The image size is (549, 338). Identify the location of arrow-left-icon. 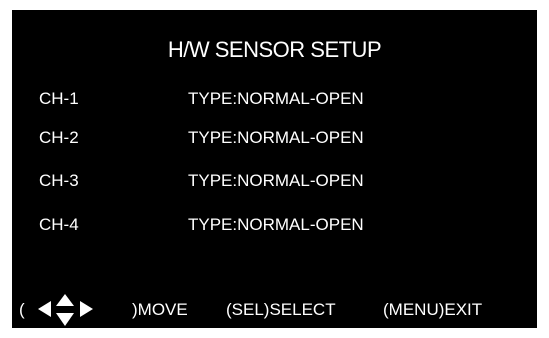
(44, 309).